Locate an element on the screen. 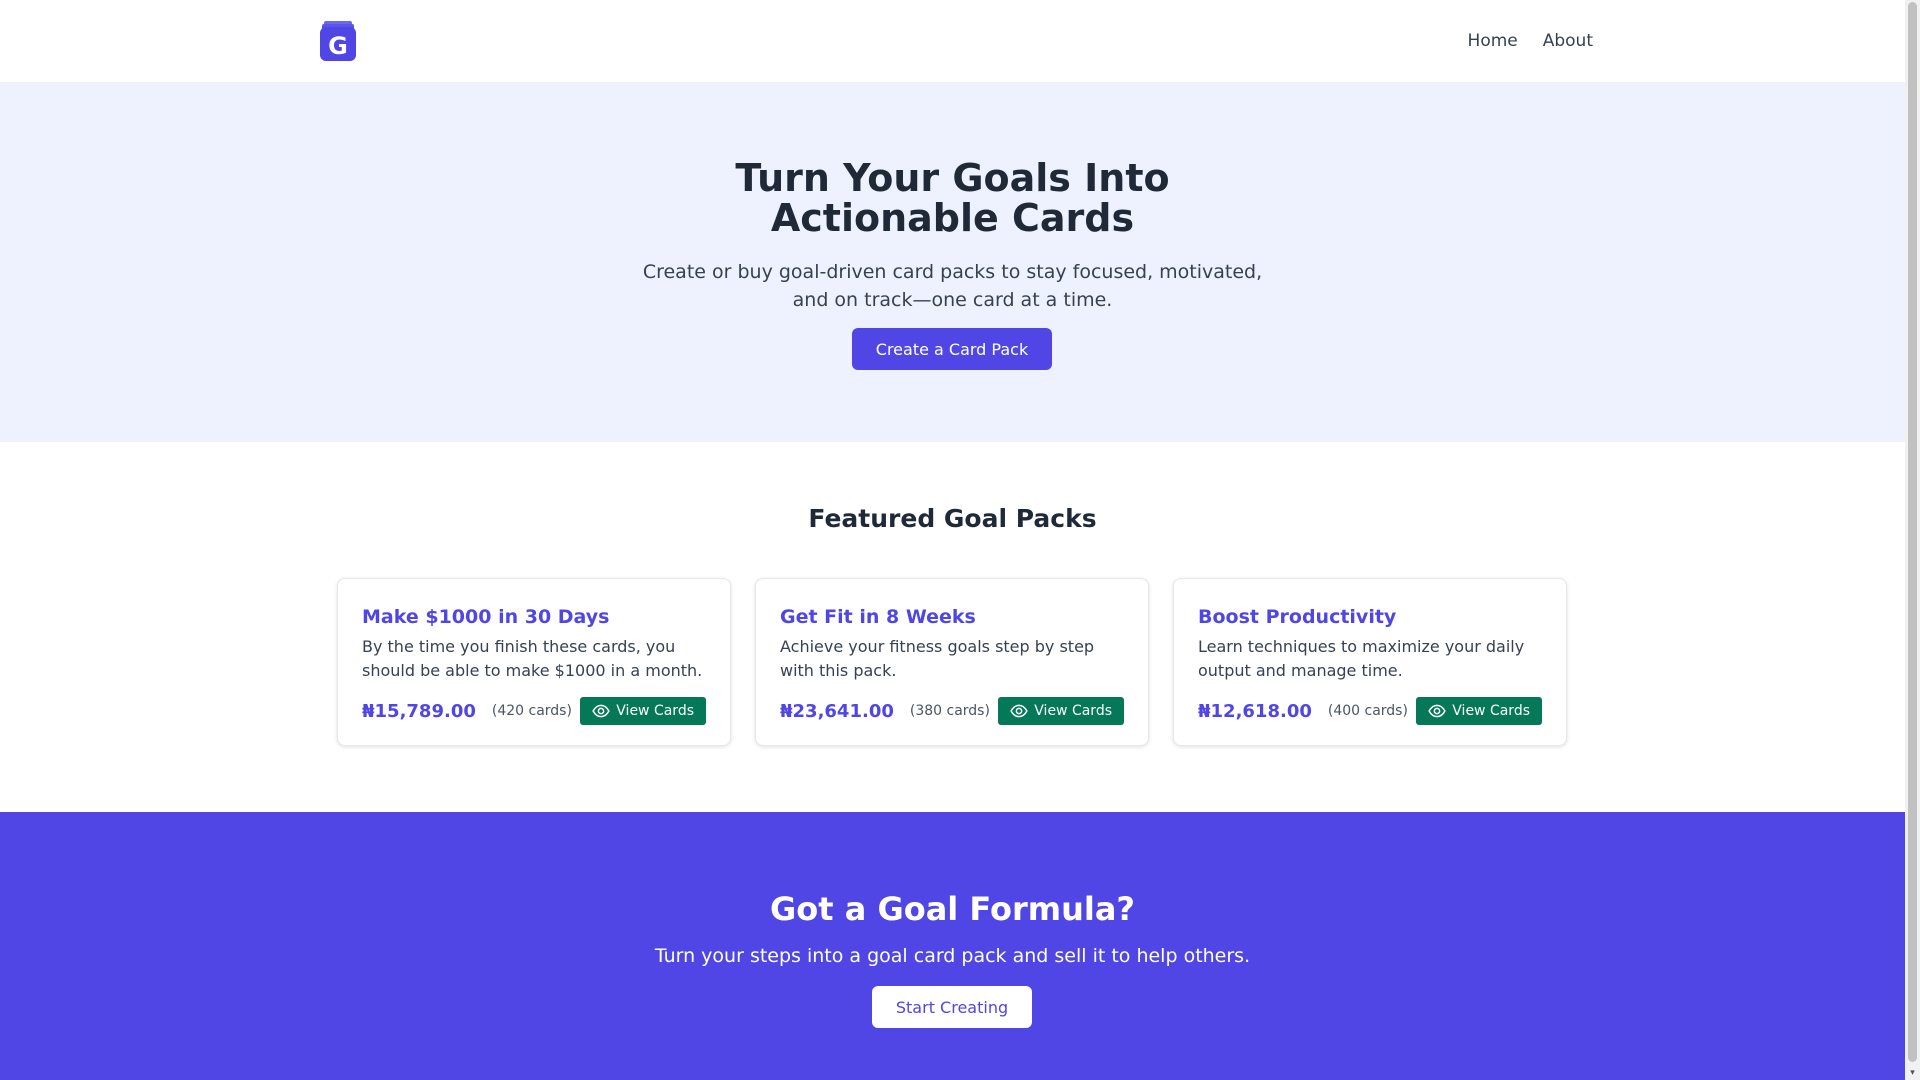  page-scrollbar: ▾ is located at coordinates (1912, 540).